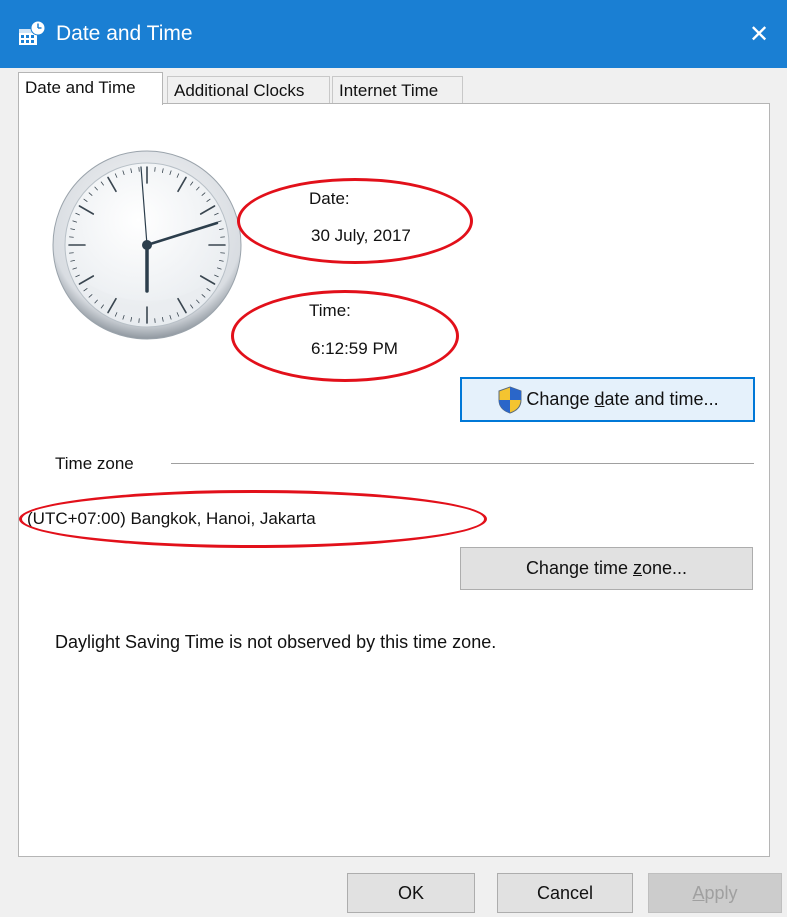 This screenshot has height=917, width=787. I want to click on date-label: Date:, so click(329, 198).